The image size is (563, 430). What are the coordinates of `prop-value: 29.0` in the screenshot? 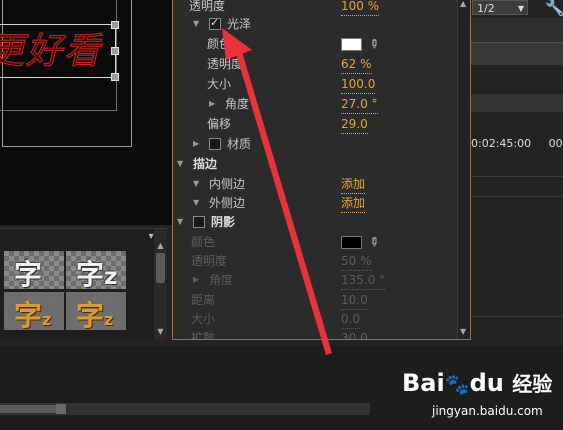 It's located at (354, 124).